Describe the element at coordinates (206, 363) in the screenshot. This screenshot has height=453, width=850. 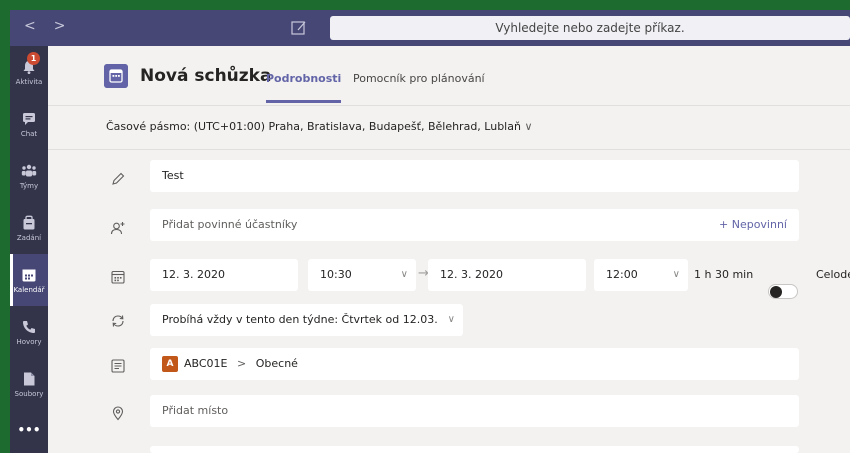
I see `team-name: ABC01E` at that location.